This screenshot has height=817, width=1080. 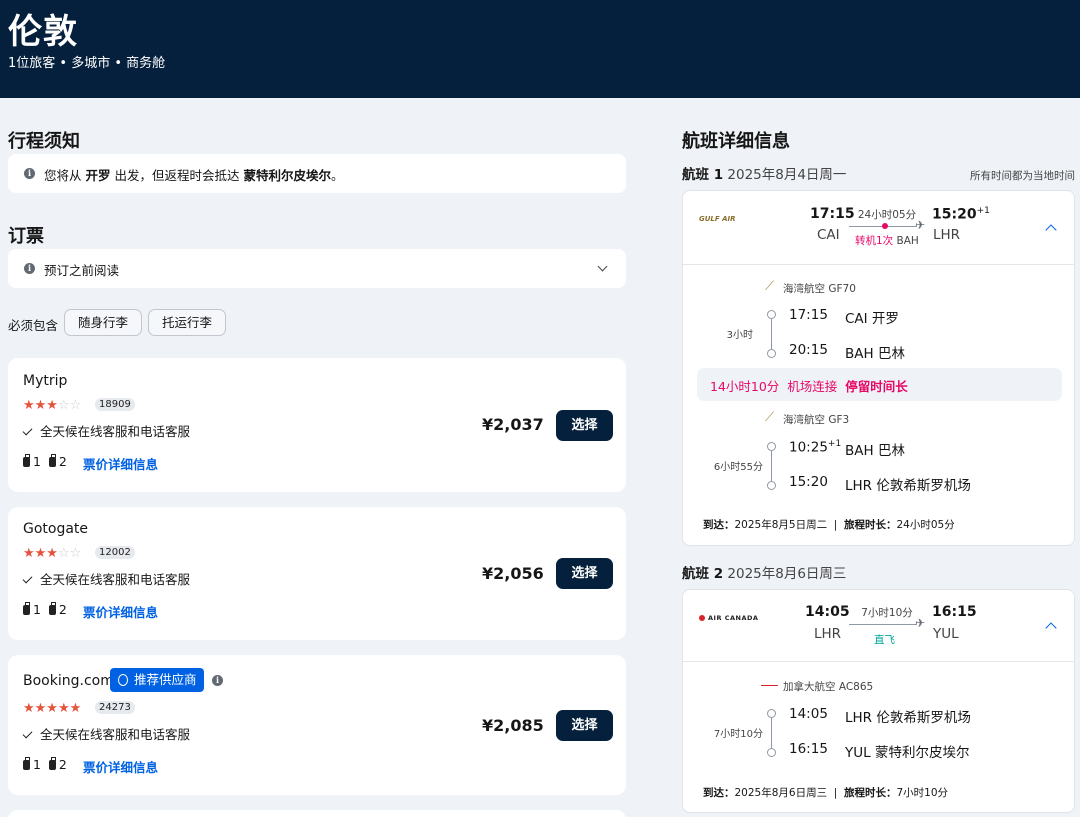 I want to click on depart-code: LHR, so click(x=828, y=634).